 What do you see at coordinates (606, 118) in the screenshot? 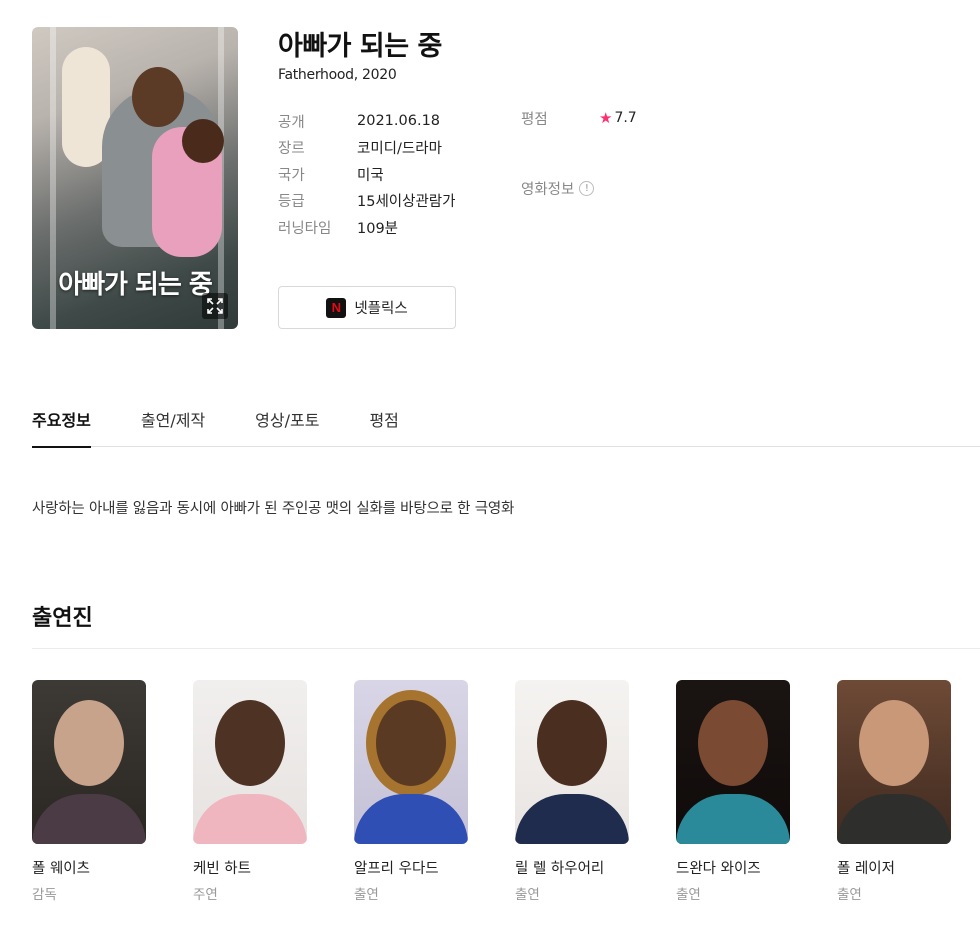
I see `star-icon: ★` at bounding box center [606, 118].